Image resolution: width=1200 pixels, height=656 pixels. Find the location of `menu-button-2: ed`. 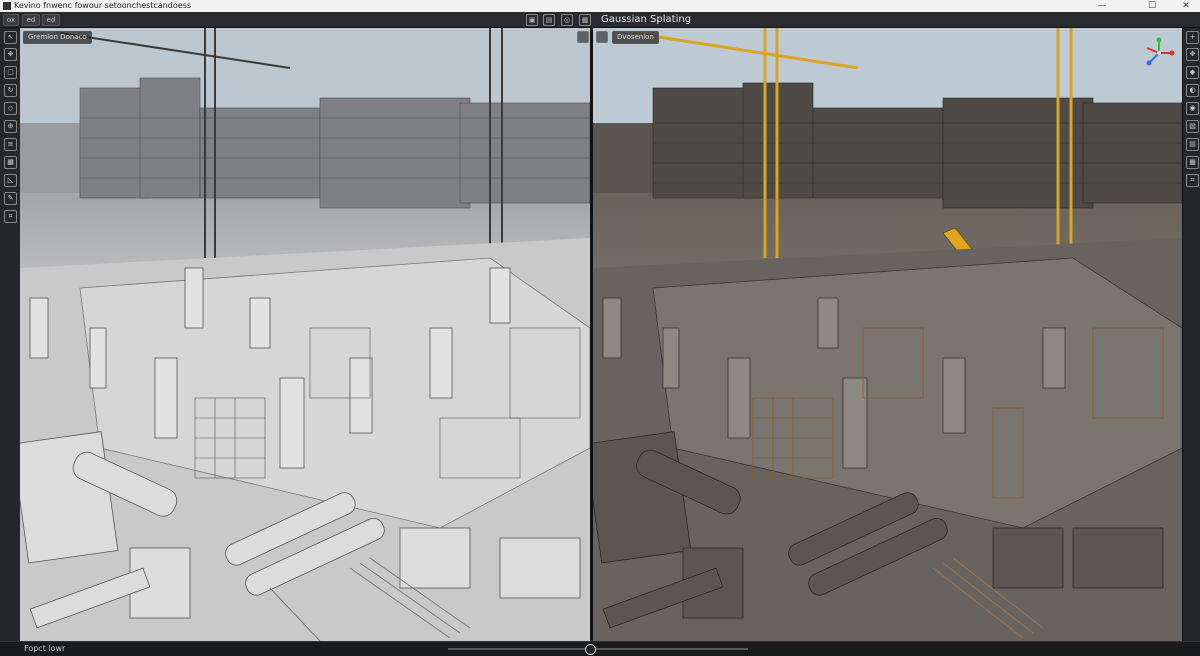

menu-button-2: ed is located at coordinates (31, 20).